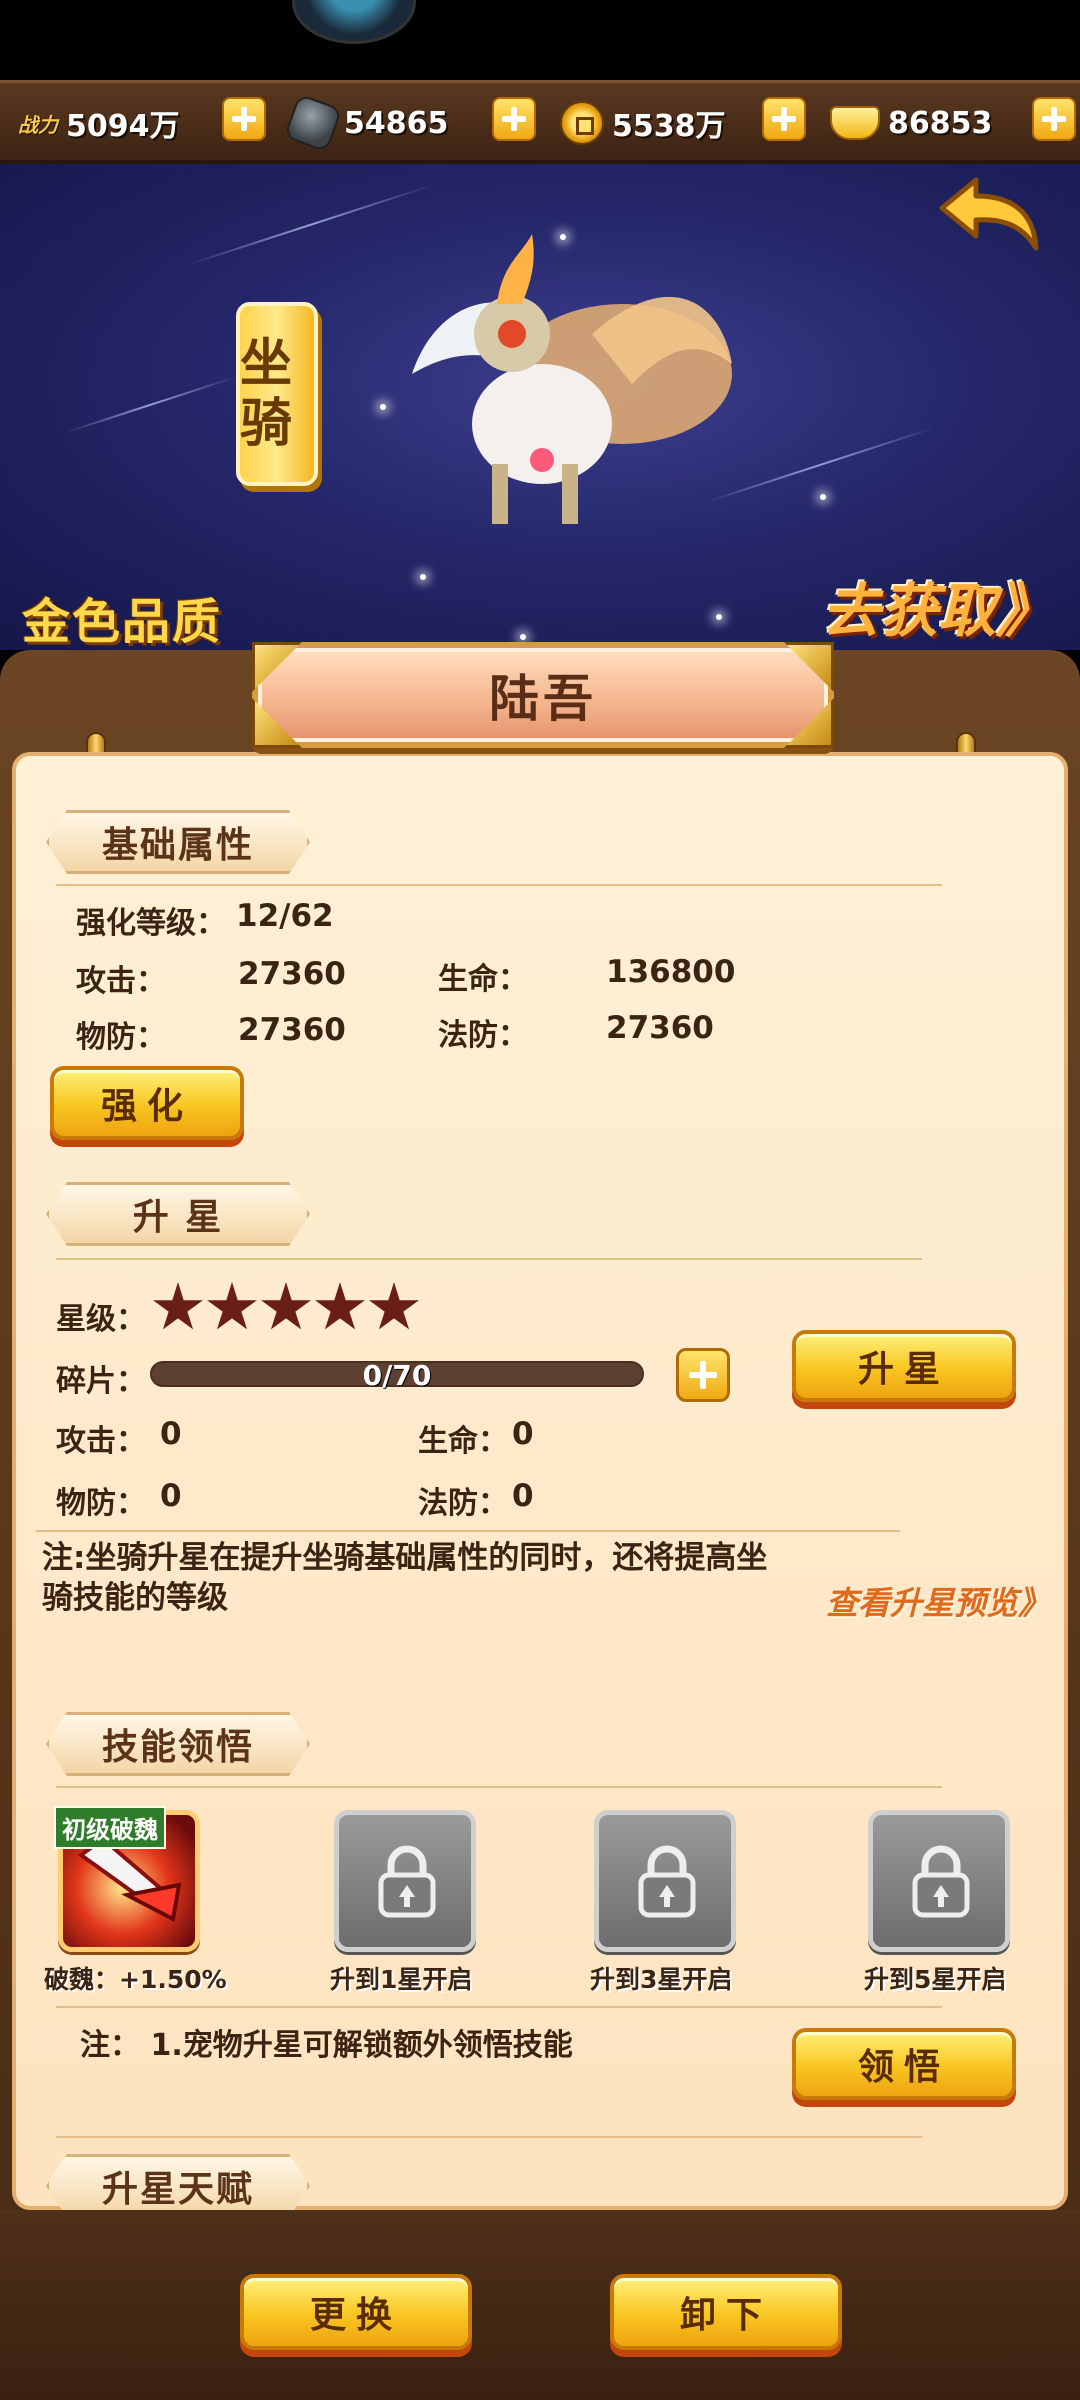  Describe the element at coordinates (405, 1578) in the screenshot. I see `star-upgrade-note: 注:坐骑升星在提升坐骑基础属性的同时，还将提高坐骑技能的等级` at that location.